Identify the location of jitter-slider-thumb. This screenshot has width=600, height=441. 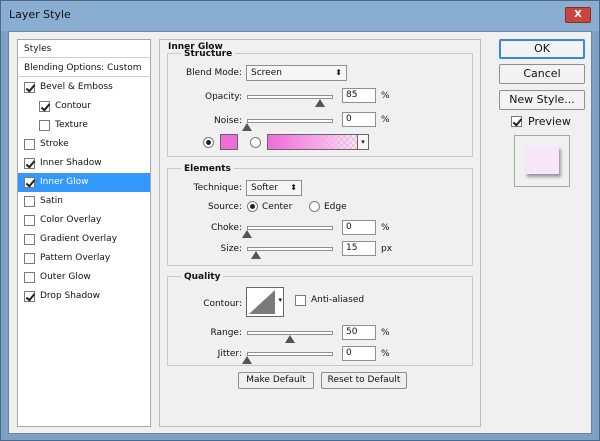
(247, 360).